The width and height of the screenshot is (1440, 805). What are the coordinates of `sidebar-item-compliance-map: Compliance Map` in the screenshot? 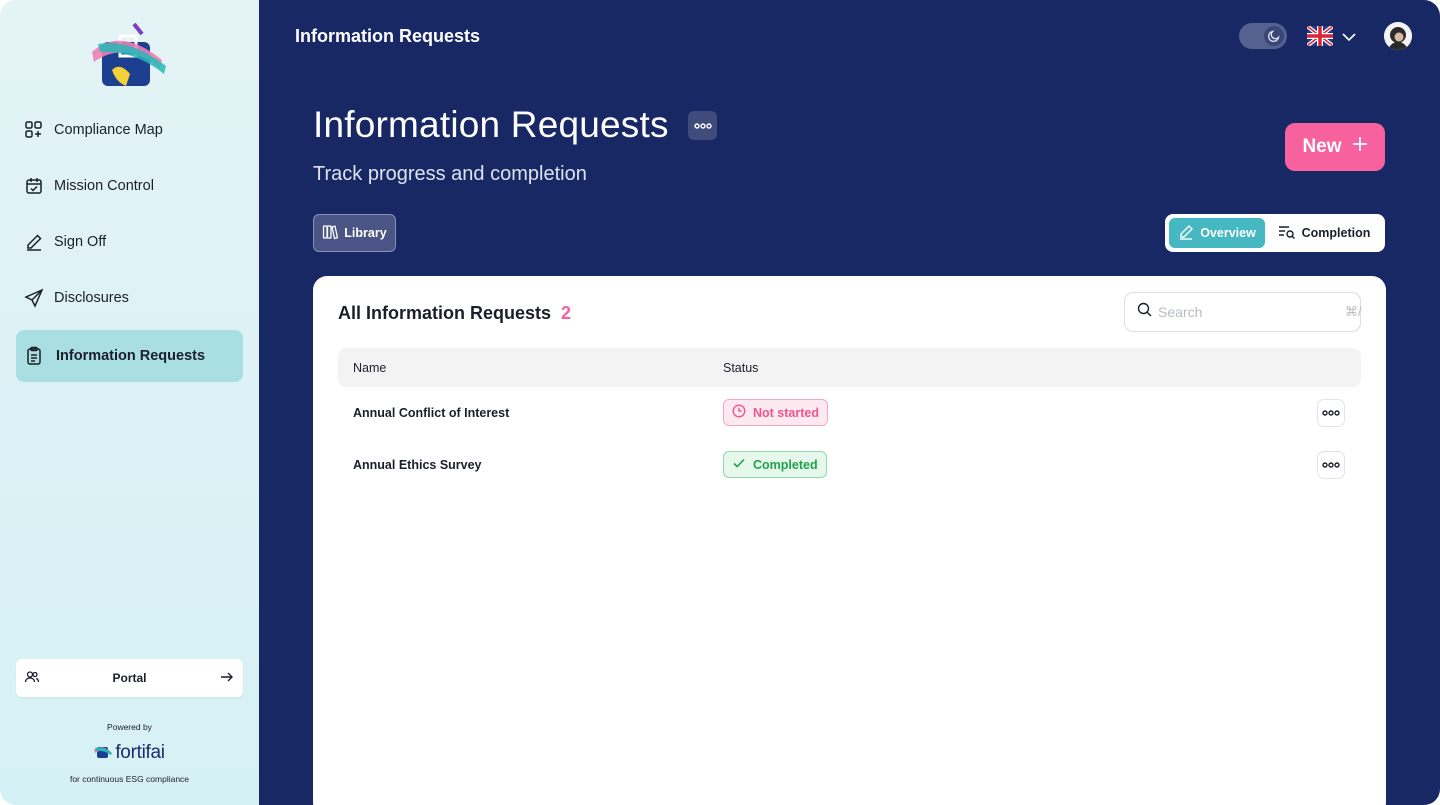 It's located at (129, 130).